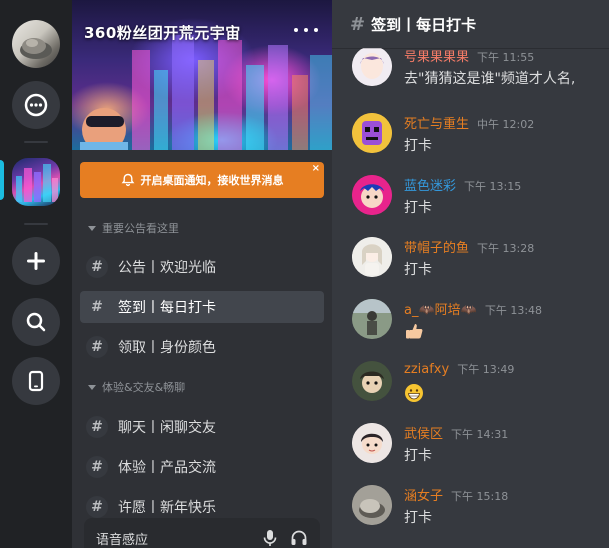 This screenshot has height=548, width=609. I want to click on headphones-icon, so click(299, 538).